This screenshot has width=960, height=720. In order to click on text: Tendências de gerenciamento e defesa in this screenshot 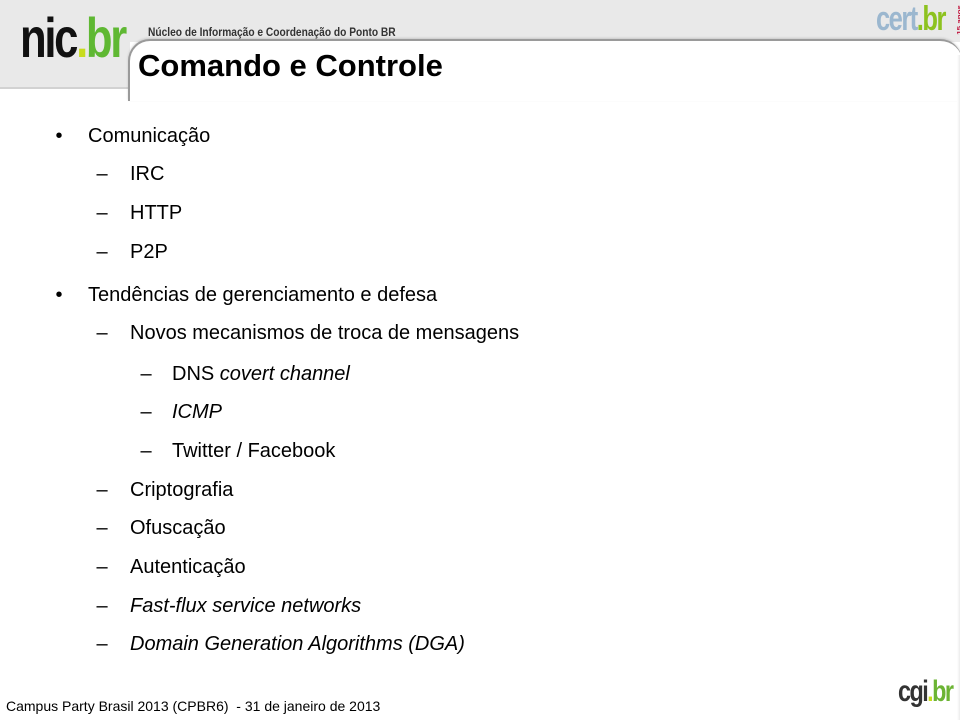, I will do `click(263, 295)`.